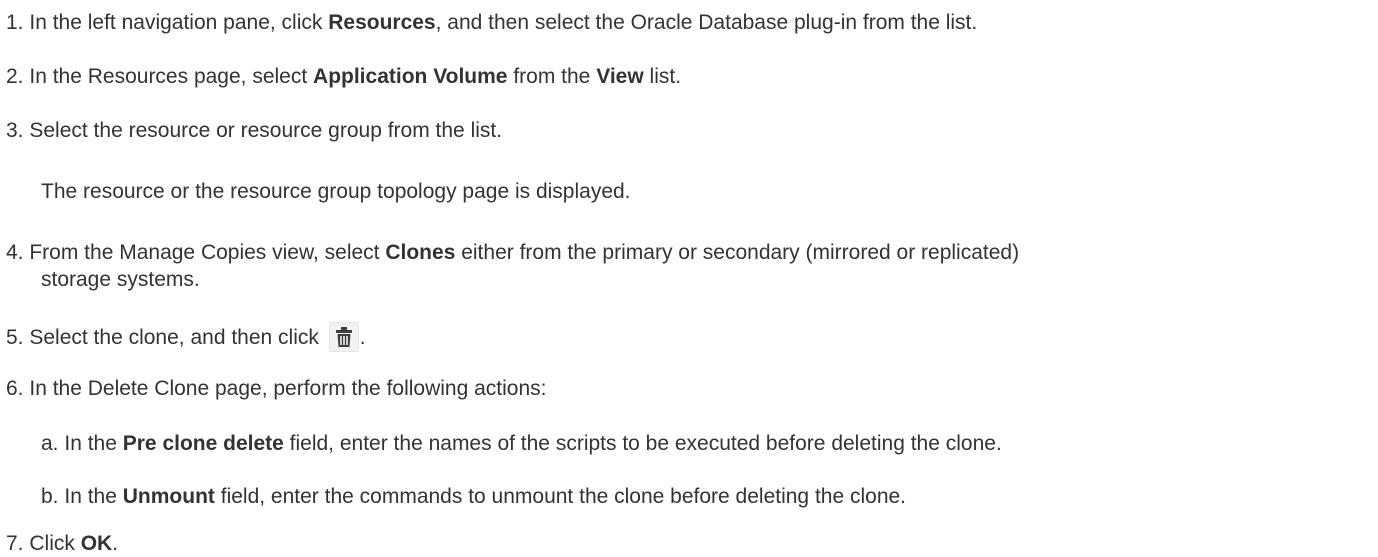 The height and width of the screenshot is (557, 1378). Describe the element at coordinates (410, 76) in the screenshot. I see `ui-term-application-volume: Application Volume` at that location.